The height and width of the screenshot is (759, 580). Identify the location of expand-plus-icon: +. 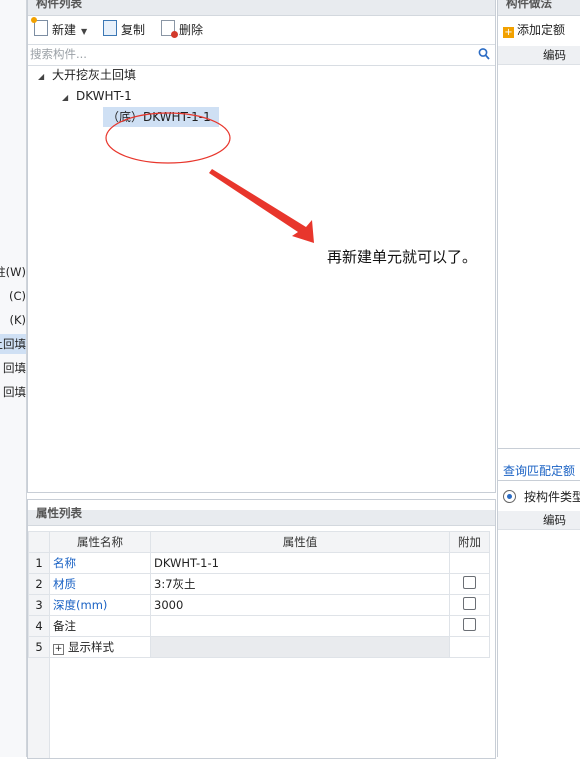
(58, 649).